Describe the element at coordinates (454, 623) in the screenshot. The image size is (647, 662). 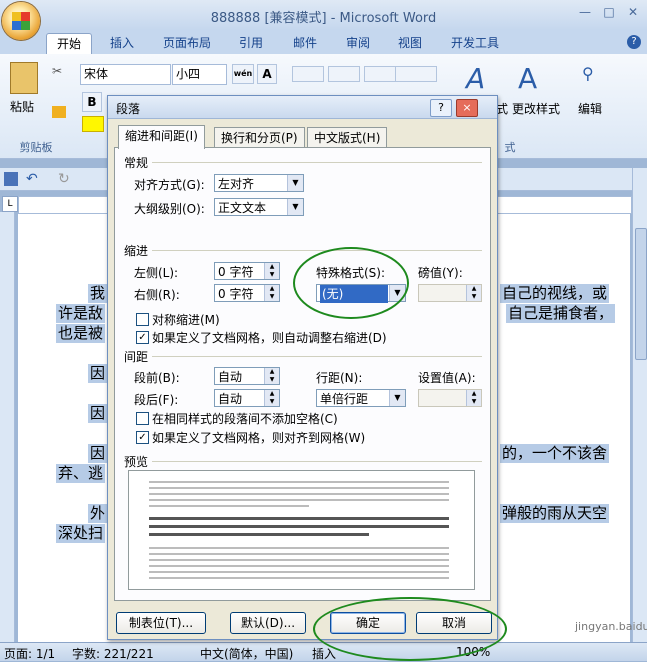
I see `cancel-button: 取消` at that location.